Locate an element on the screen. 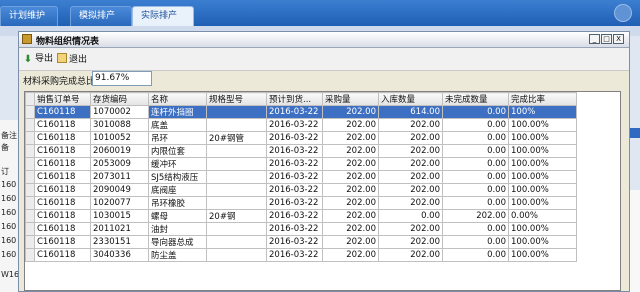 Image resolution: width=640 pixels, height=292 pixels. table-cell: 614.00 is located at coordinates (410, 112).